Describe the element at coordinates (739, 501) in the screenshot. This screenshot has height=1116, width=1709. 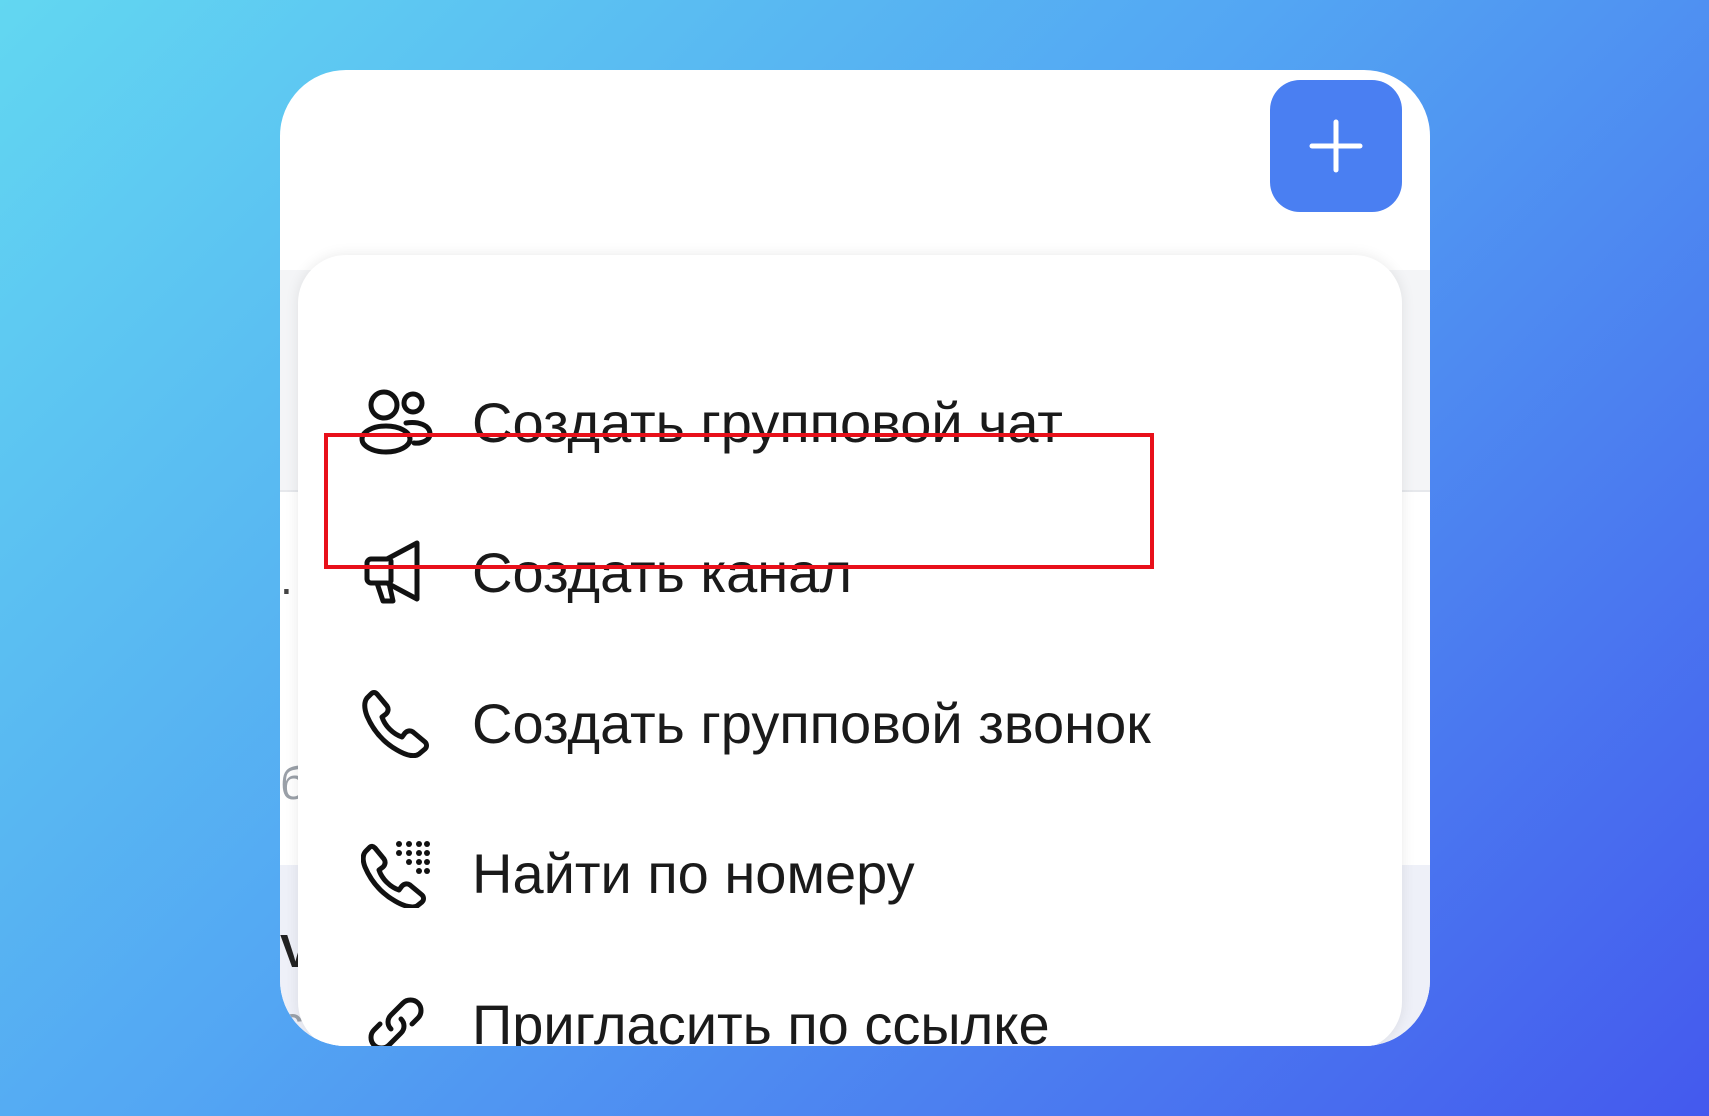
I see `highlight-frame` at that location.